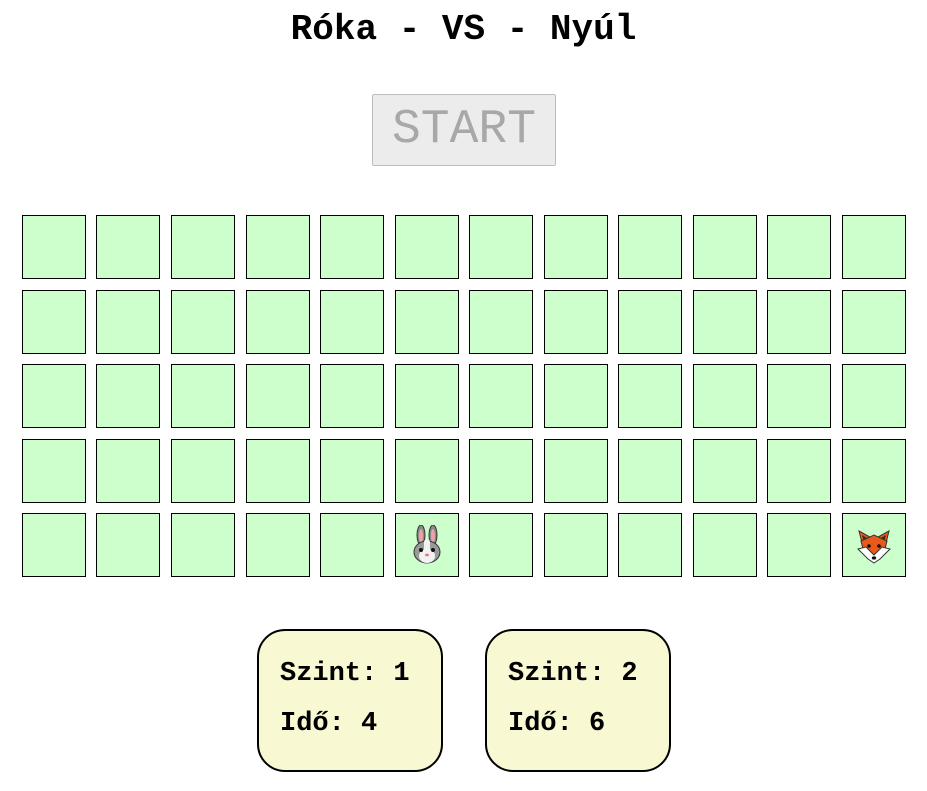  I want to click on time-stat: Idő: 6, so click(556, 724).